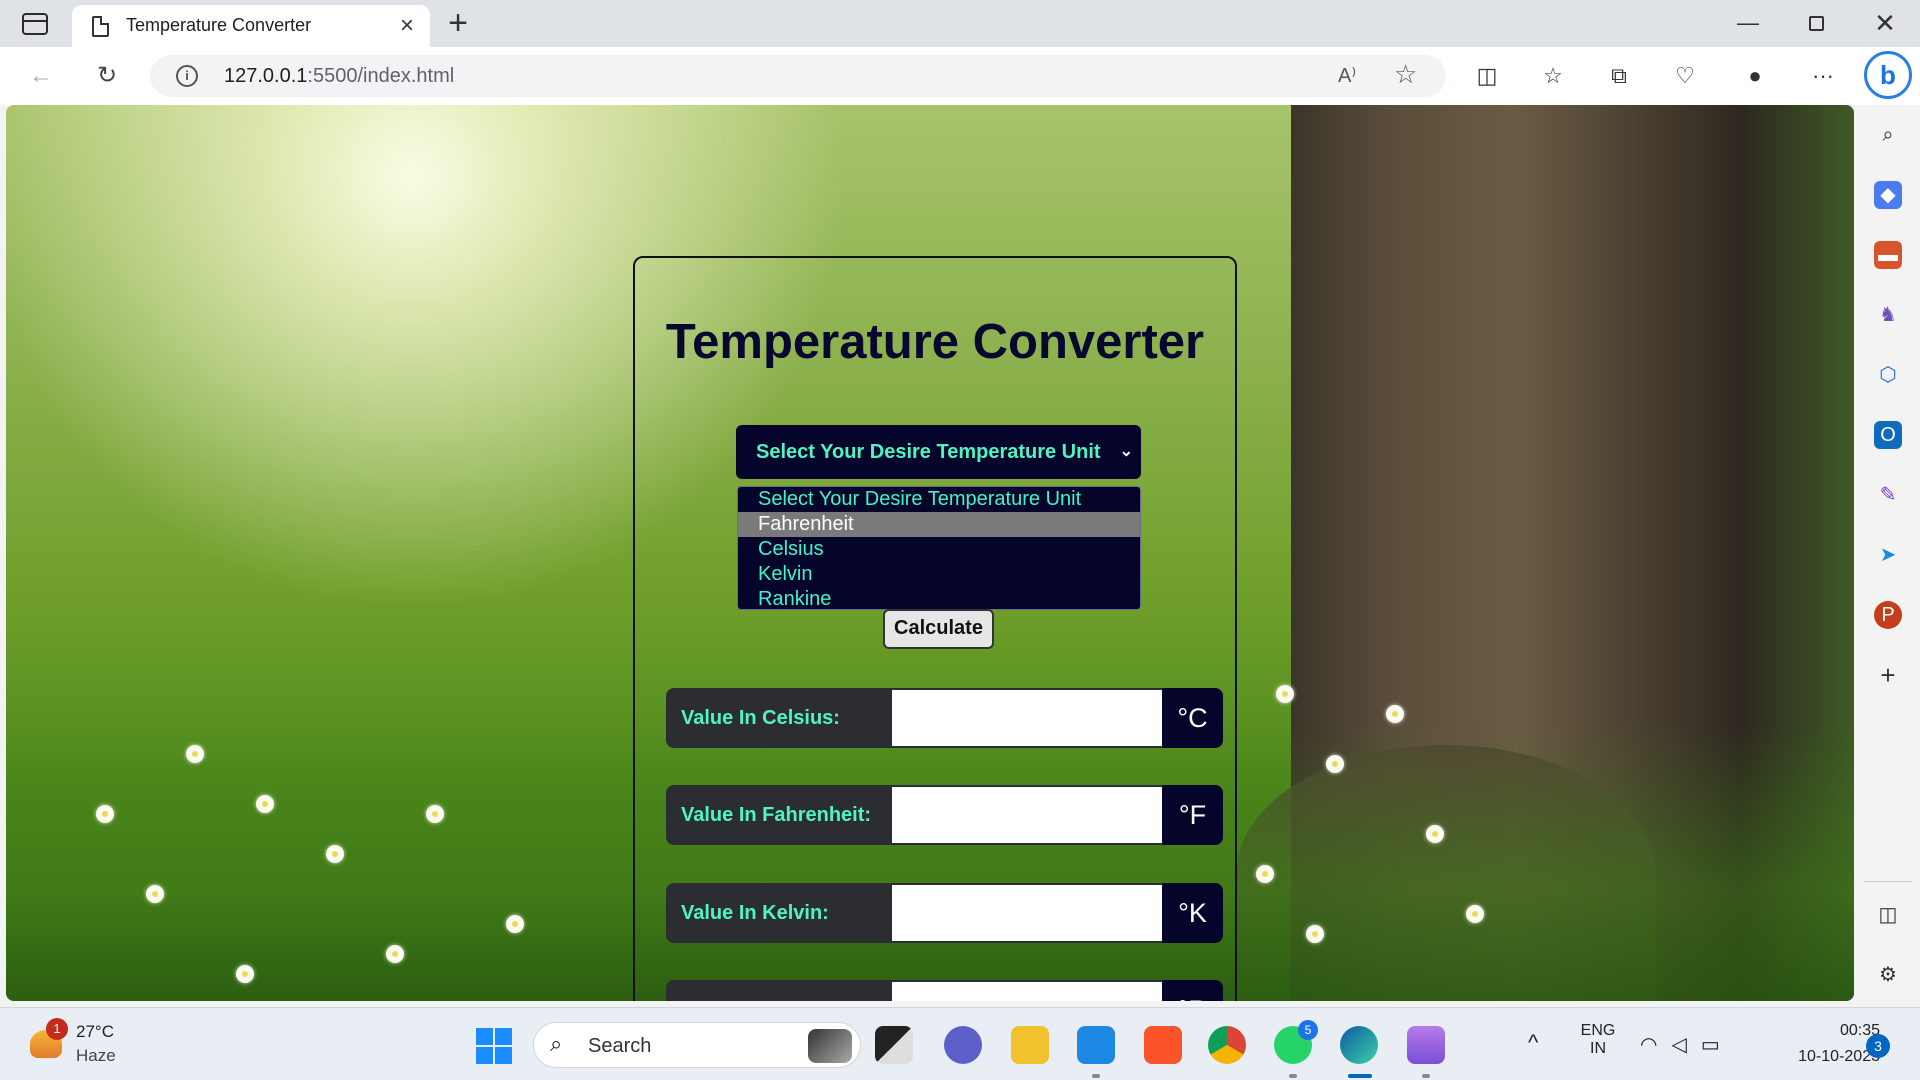  Describe the element at coordinates (1748, 23) in the screenshot. I see `minimize-button: —` at that location.